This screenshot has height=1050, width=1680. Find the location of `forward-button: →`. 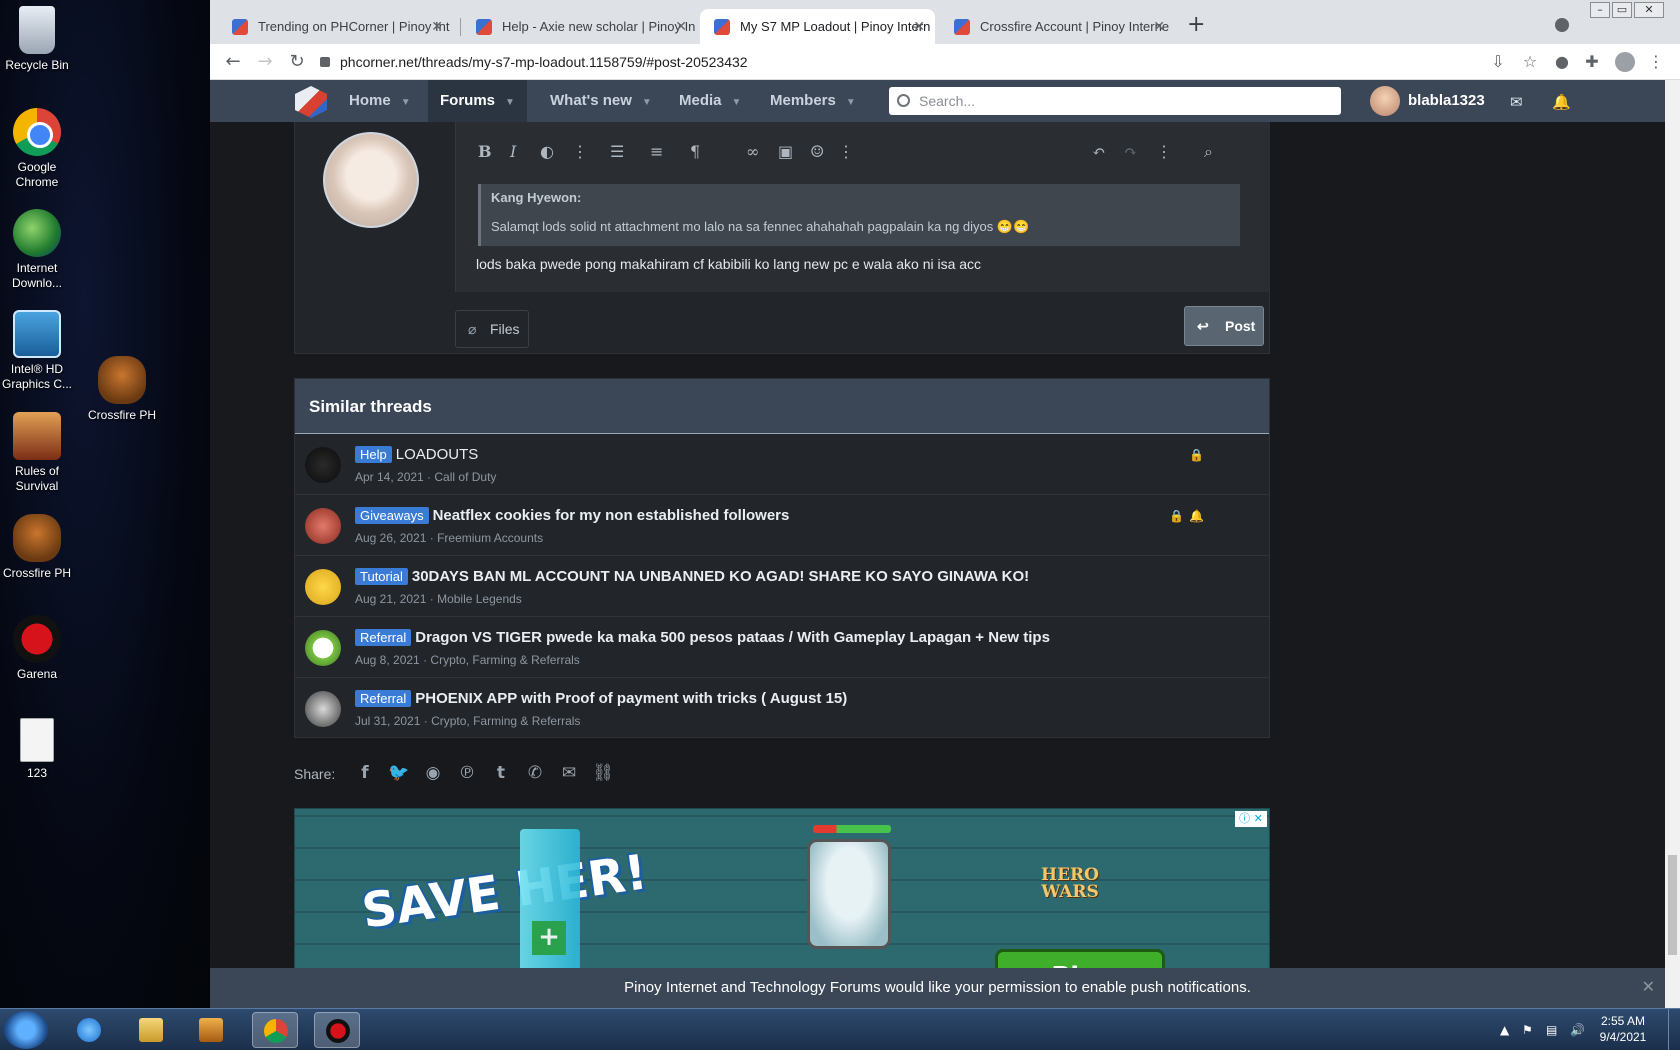

forward-button: → is located at coordinates (265, 62).